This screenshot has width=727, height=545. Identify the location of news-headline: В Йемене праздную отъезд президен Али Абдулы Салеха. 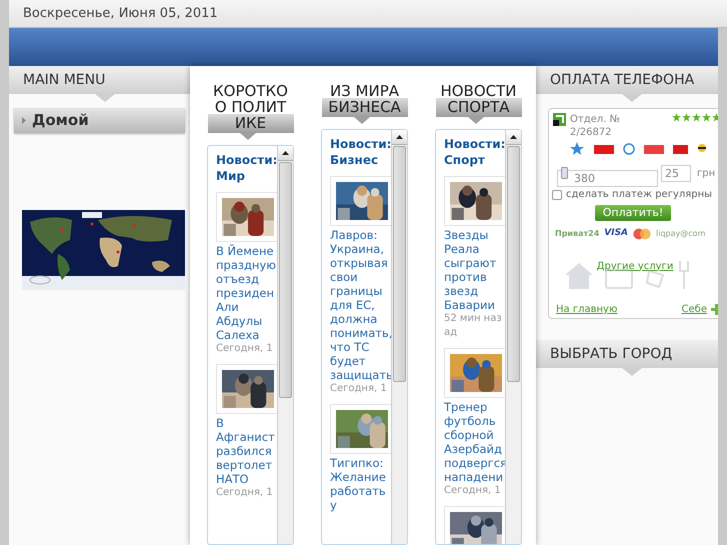
(246, 293).